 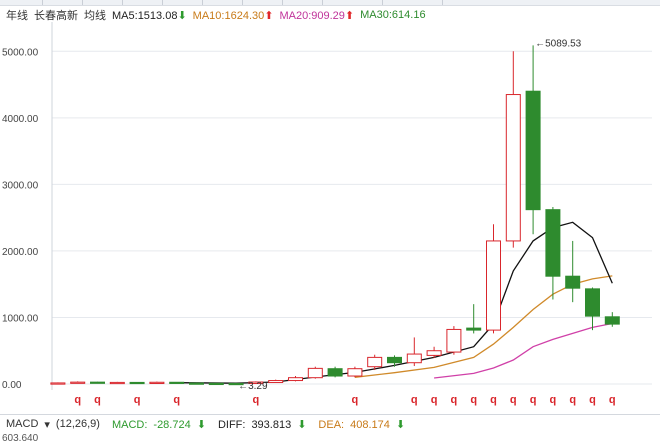 What do you see at coordinates (20, 52) in the screenshot?
I see `y-tick-label: 5000.00` at bounding box center [20, 52].